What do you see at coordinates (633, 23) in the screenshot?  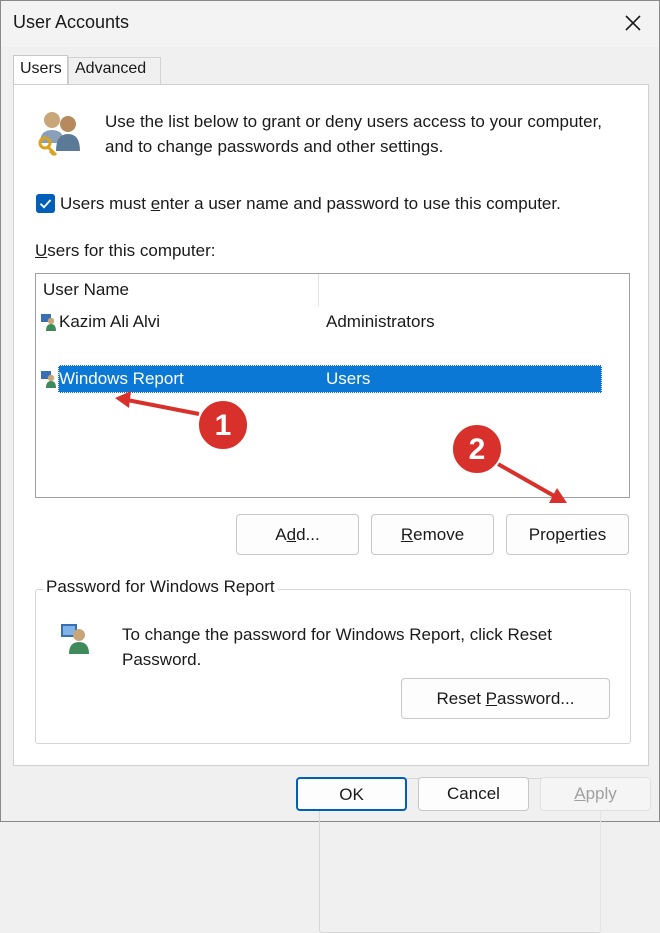 I see `close-icon` at bounding box center [633, 23].